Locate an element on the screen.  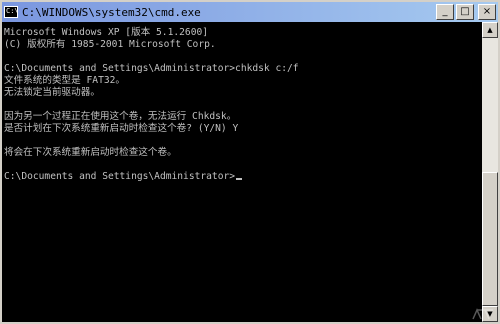
arrow-up-icon: ▲ is located at coordinates (490, 30).